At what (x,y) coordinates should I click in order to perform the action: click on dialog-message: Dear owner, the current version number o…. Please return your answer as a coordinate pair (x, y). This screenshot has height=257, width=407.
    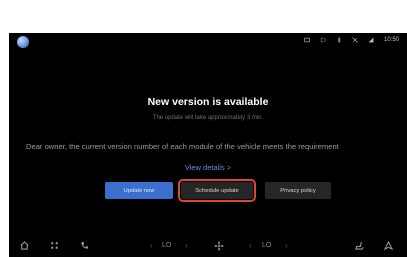
    Looking at the image, I should click on (182, 146).